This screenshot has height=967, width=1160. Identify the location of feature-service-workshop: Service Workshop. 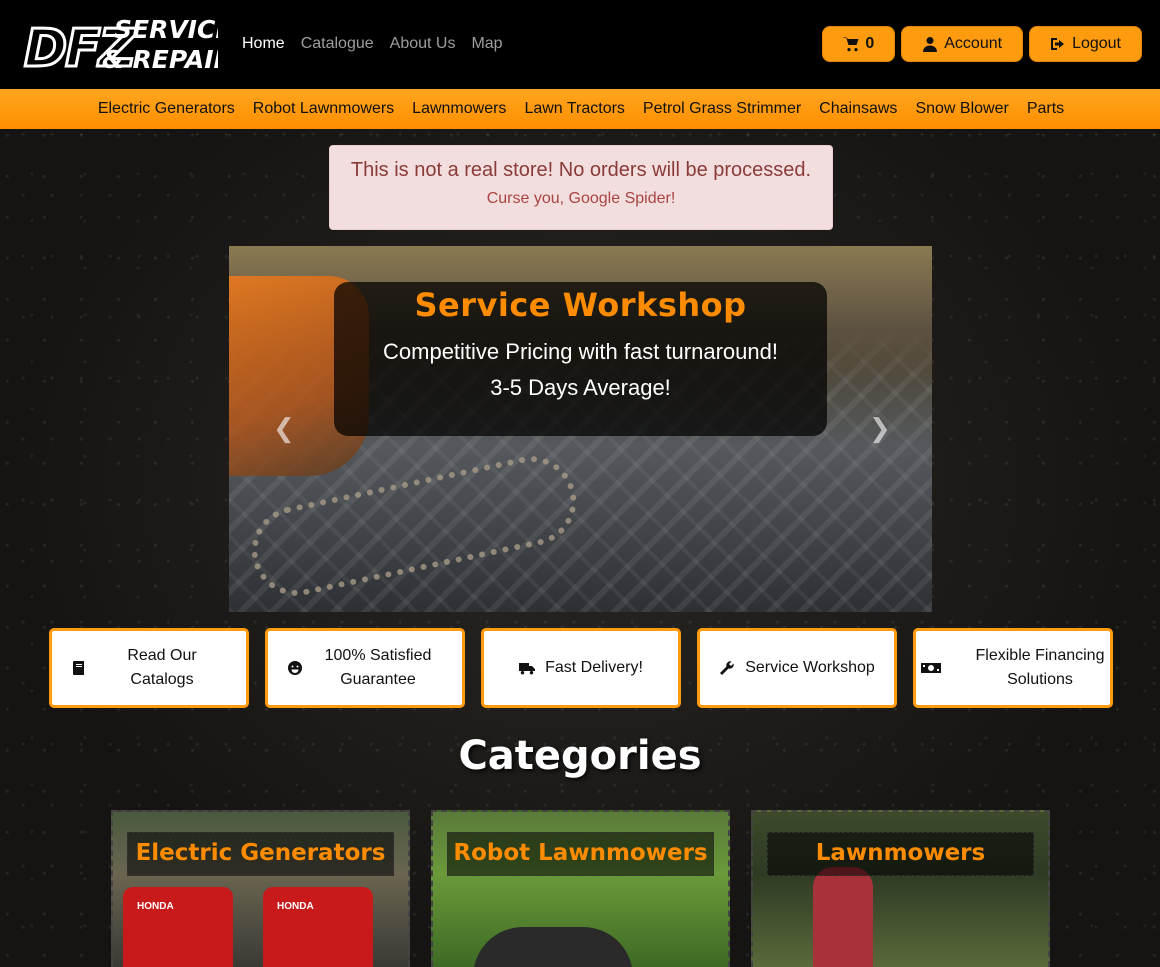
(797, 668).